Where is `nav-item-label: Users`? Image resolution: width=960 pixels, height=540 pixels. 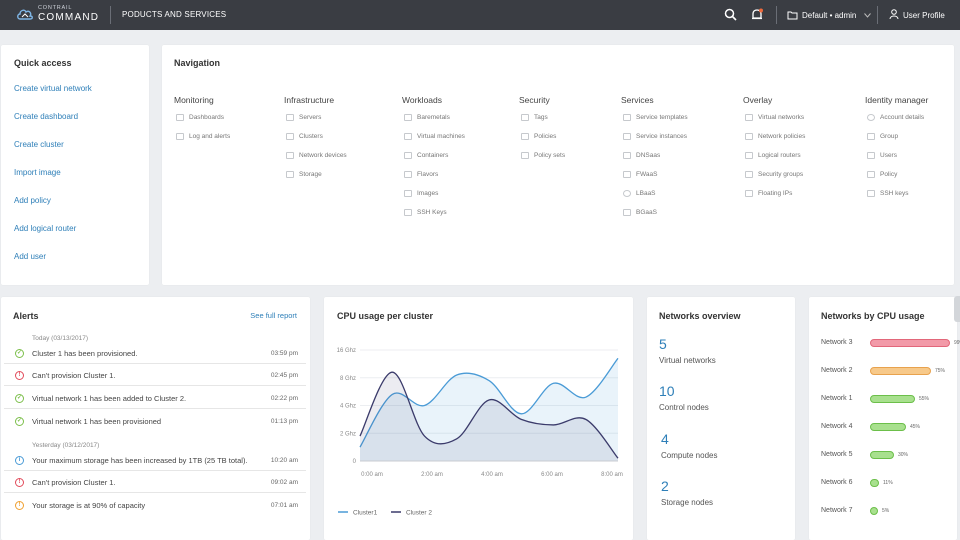 nav-item-label: Users is located at coordinates (888, 155).